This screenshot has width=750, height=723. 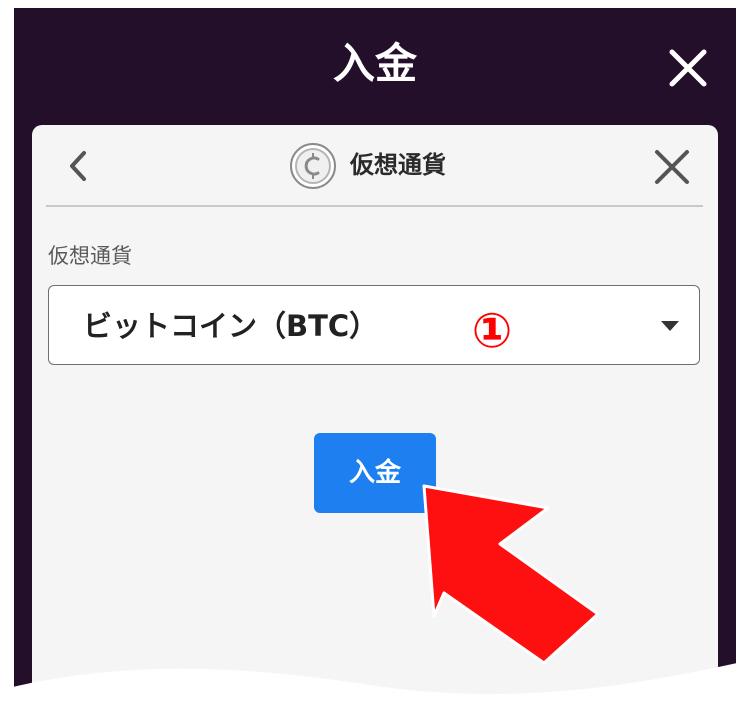 I want to click on crypto-coin-icon, so click(x=313, y=166).